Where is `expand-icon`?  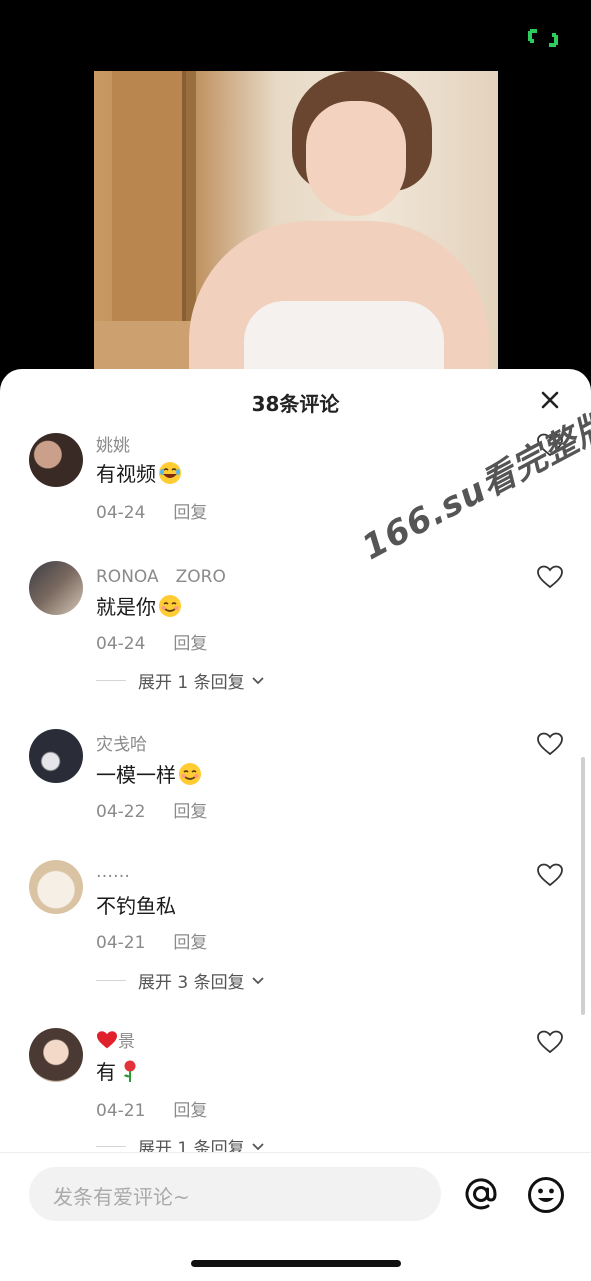 expand-icon is located at coordinates (543, 38).